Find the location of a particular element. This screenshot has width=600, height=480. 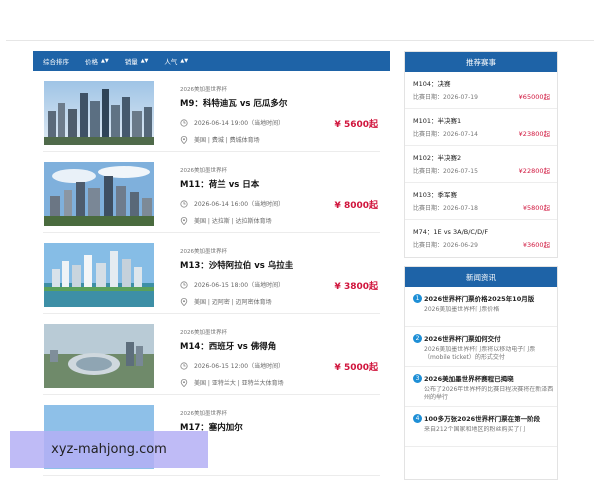

recommend-date: 比赛日期：2026-07-14 is located at coordinates (445, 133).